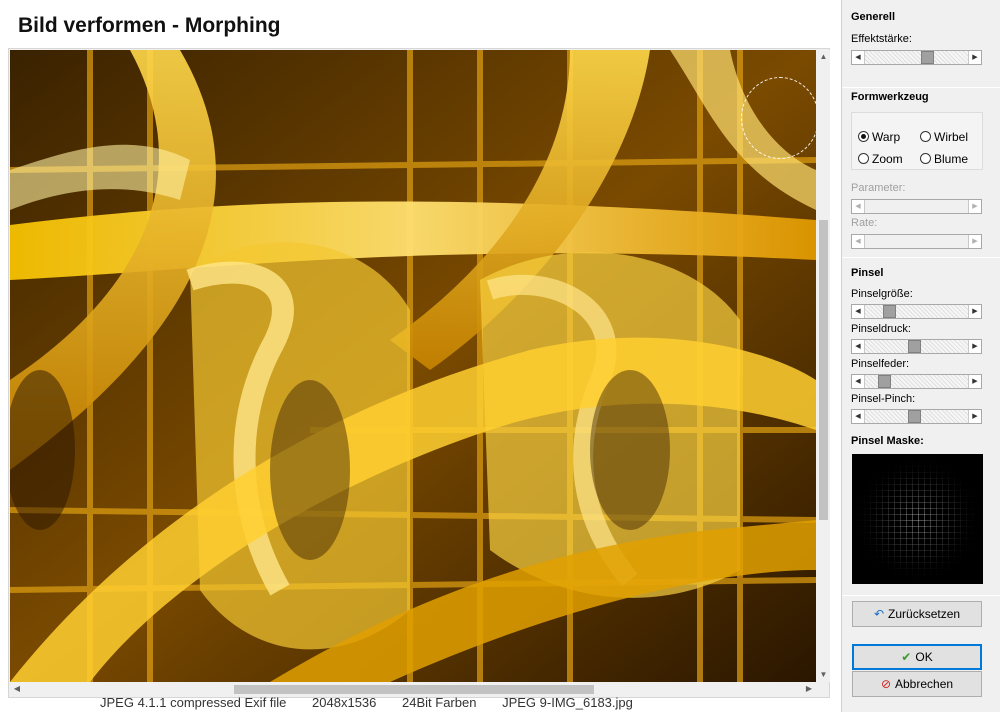 The width and height of the screenshot is (1000, 712). Describe the element at coordinates (823, 370) in the screenshot. I see `vertical-scroll-thumb` at that location.